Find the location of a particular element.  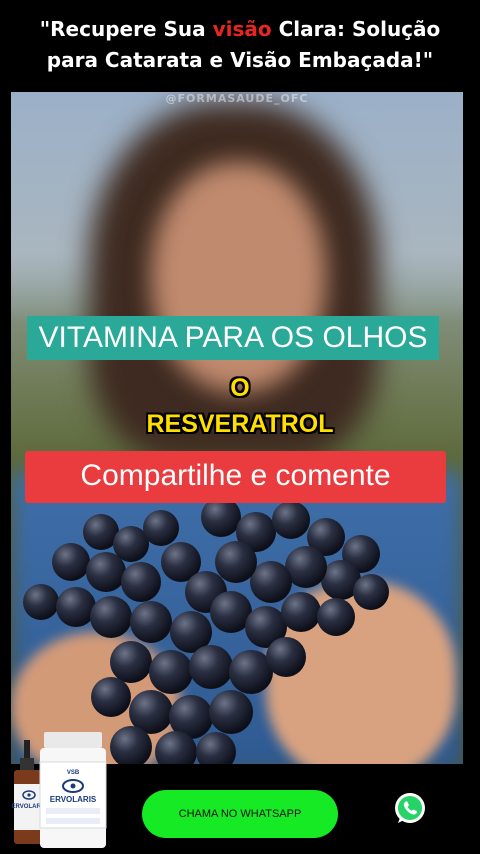

headline-text-a: Recupere Sua is located at coordinates (131, 29).